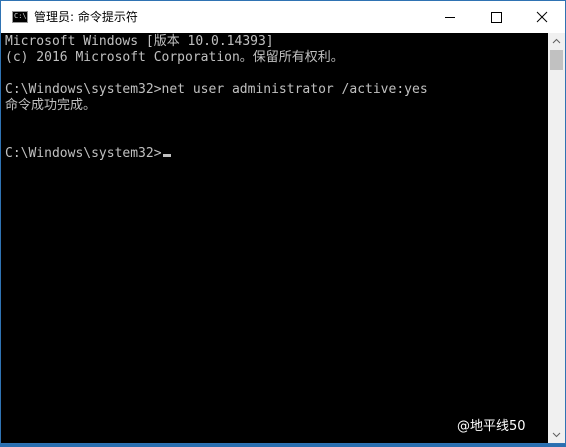  What do you see at coordinates (139, 41) in the screenshot?
I see `console-line: Microsoft Windows [版本 10.0.14393]` at bounding box center [139, 41].